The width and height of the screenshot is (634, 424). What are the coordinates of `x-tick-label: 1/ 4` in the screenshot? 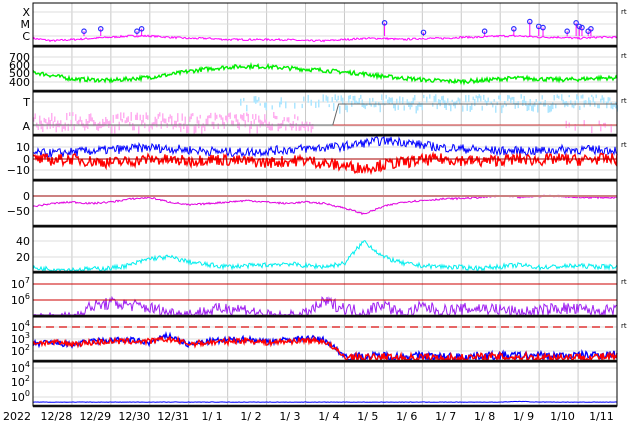 It's located at (328, 416).